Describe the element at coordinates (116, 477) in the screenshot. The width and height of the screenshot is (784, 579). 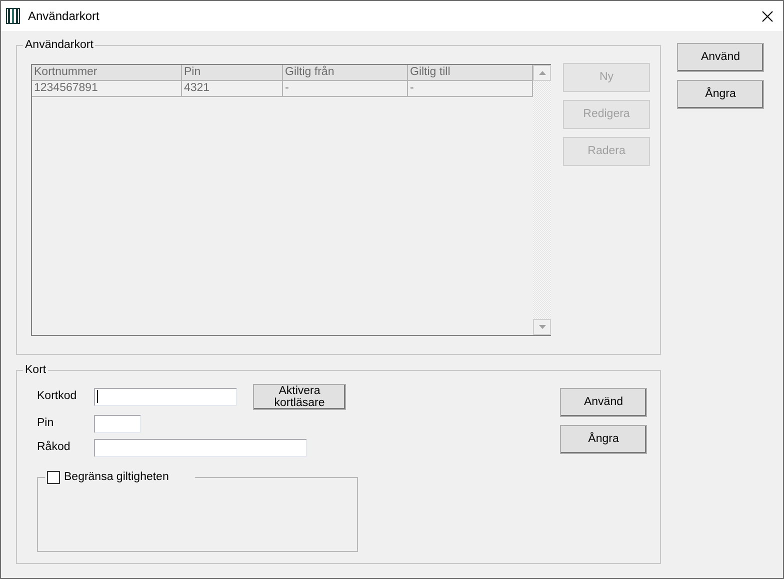
I see `checkbox-label: Begränsa giltigheten` at that location.